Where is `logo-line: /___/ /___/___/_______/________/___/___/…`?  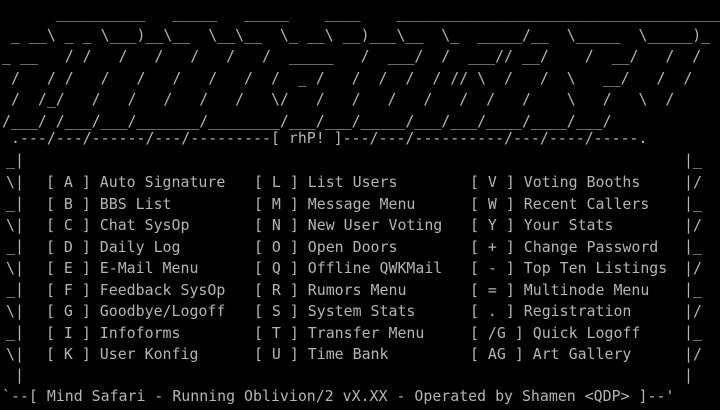
logo-line: /___/ /___/___/_______/________/___/___/… is located at coordinates (311, 120).